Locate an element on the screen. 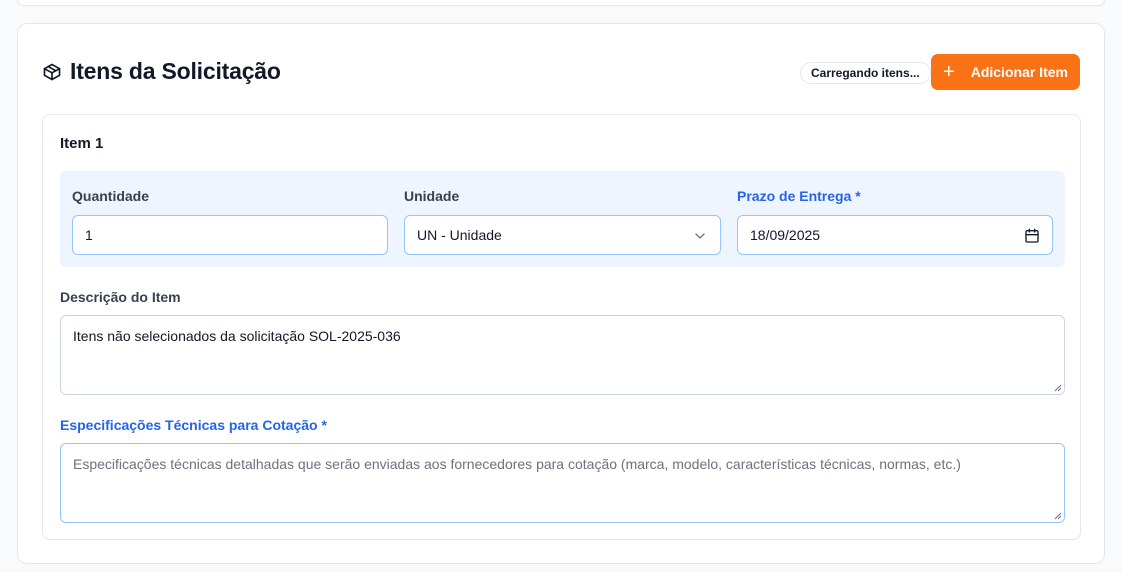 The width and height of the screenshot is (1122, 572). description-label: Descrição do Item is located at coordinates (120, 297).